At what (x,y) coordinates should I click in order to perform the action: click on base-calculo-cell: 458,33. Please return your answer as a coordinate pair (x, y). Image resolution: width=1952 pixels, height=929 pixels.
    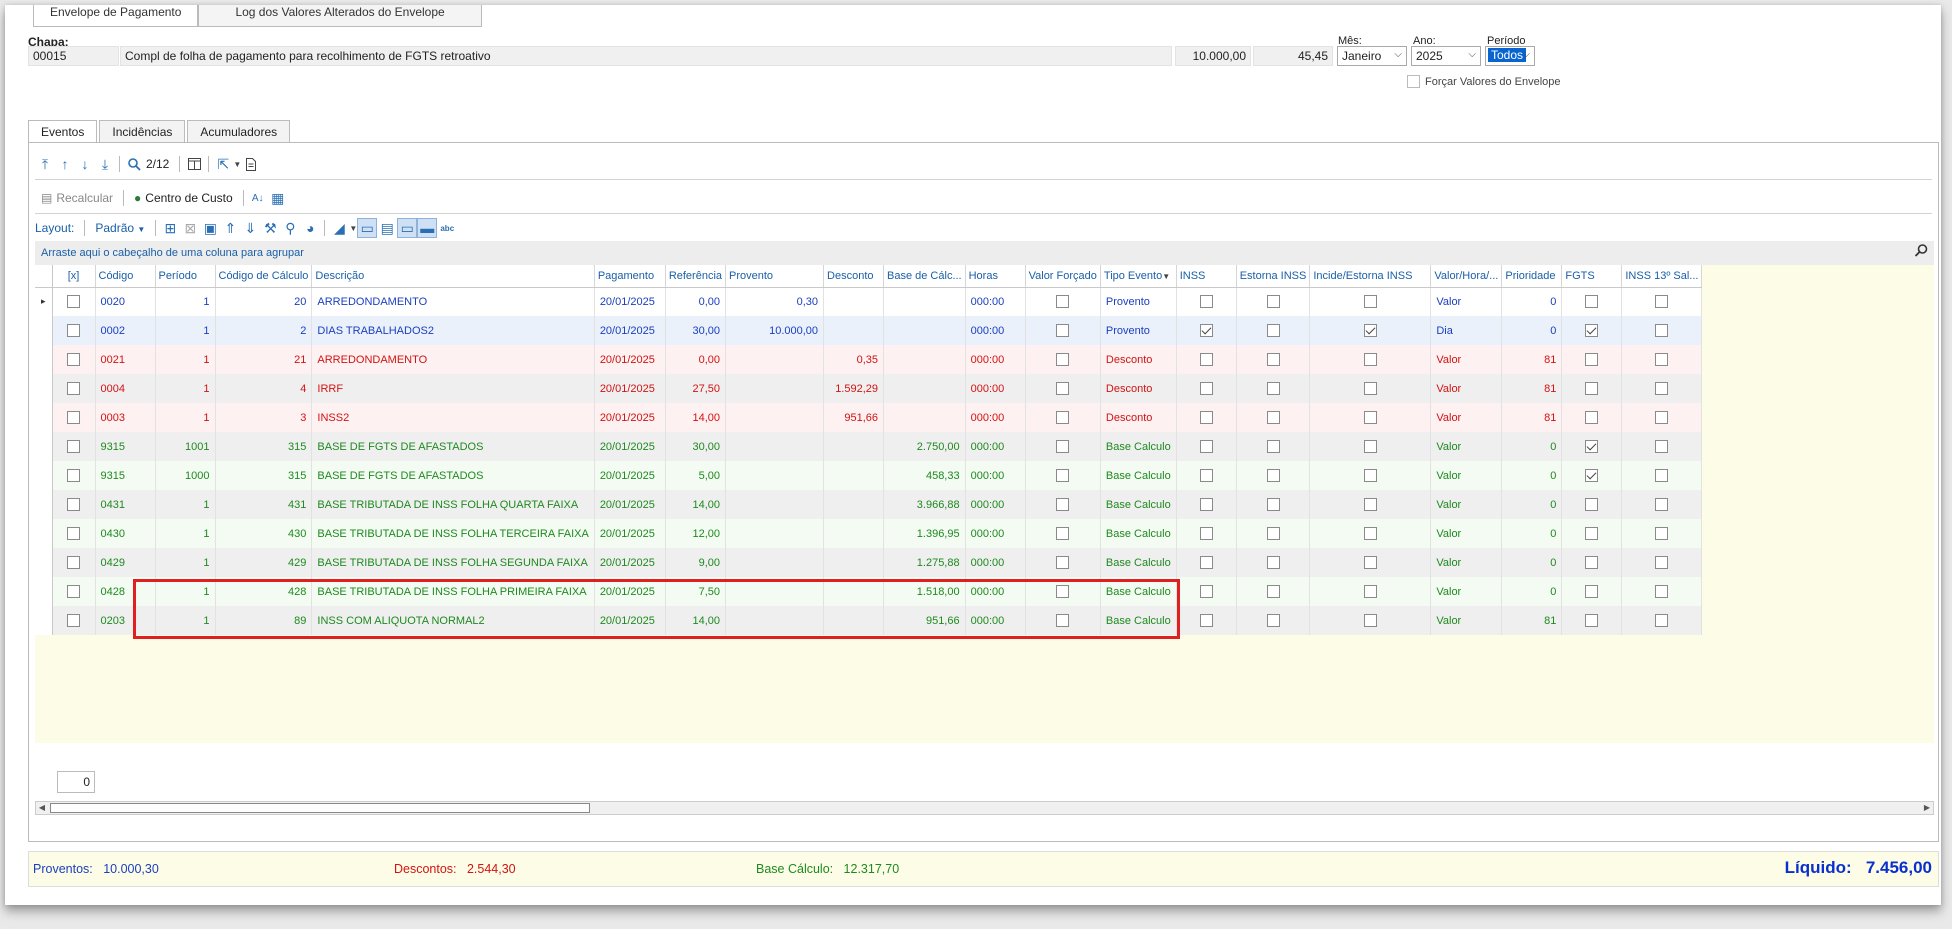
    Looking at the image, I should click on (924, 475).